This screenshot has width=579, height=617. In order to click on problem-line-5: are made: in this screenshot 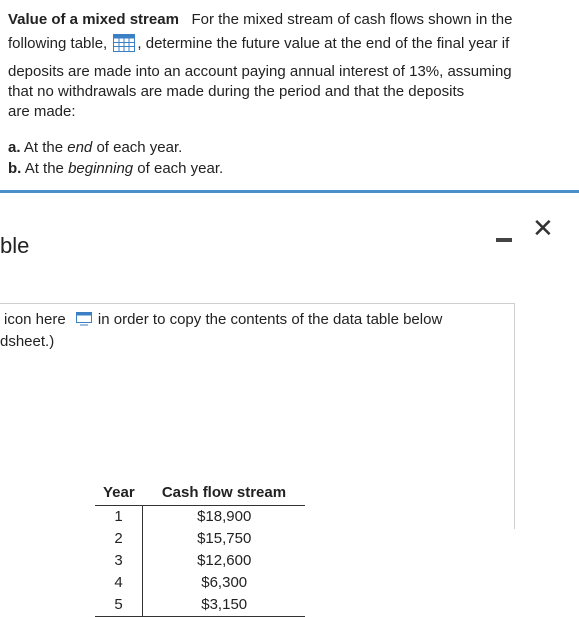, I will do `click(42, 111)`.